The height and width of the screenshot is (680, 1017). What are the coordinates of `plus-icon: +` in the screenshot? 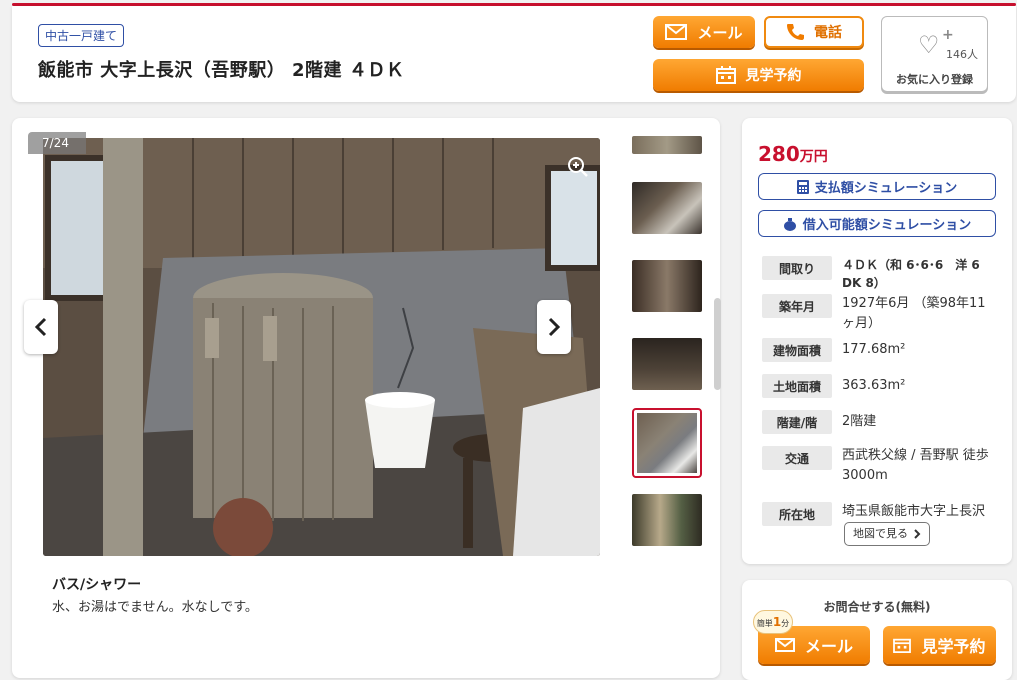 It's located at (948, 35).